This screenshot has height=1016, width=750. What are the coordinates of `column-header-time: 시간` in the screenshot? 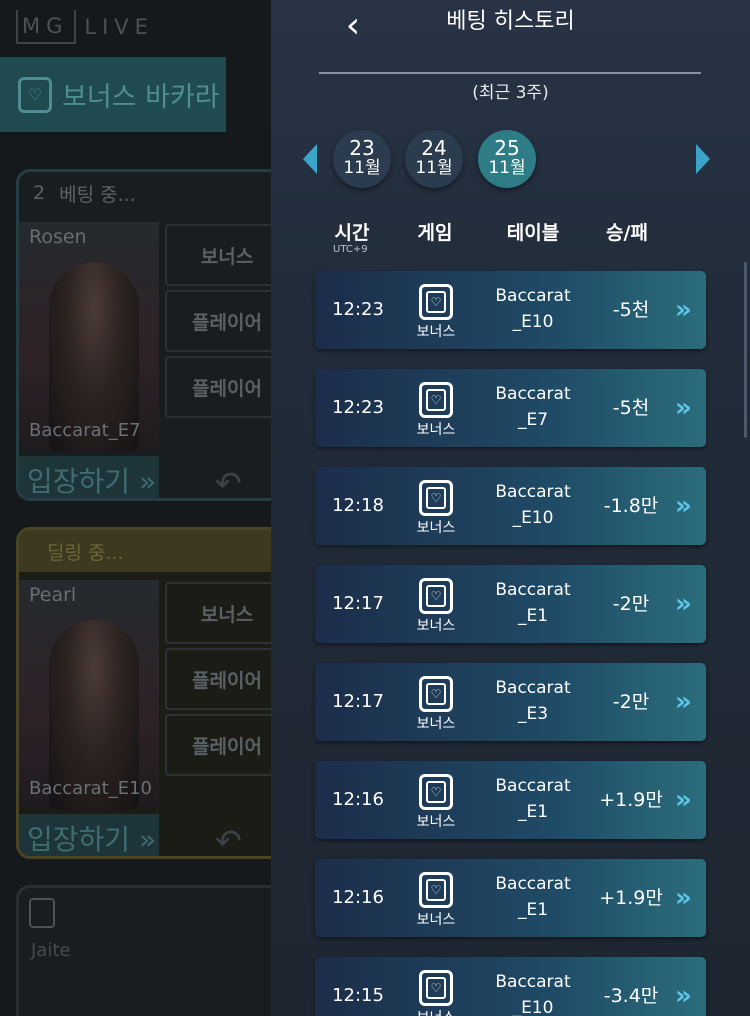 It's located at (352, 233).